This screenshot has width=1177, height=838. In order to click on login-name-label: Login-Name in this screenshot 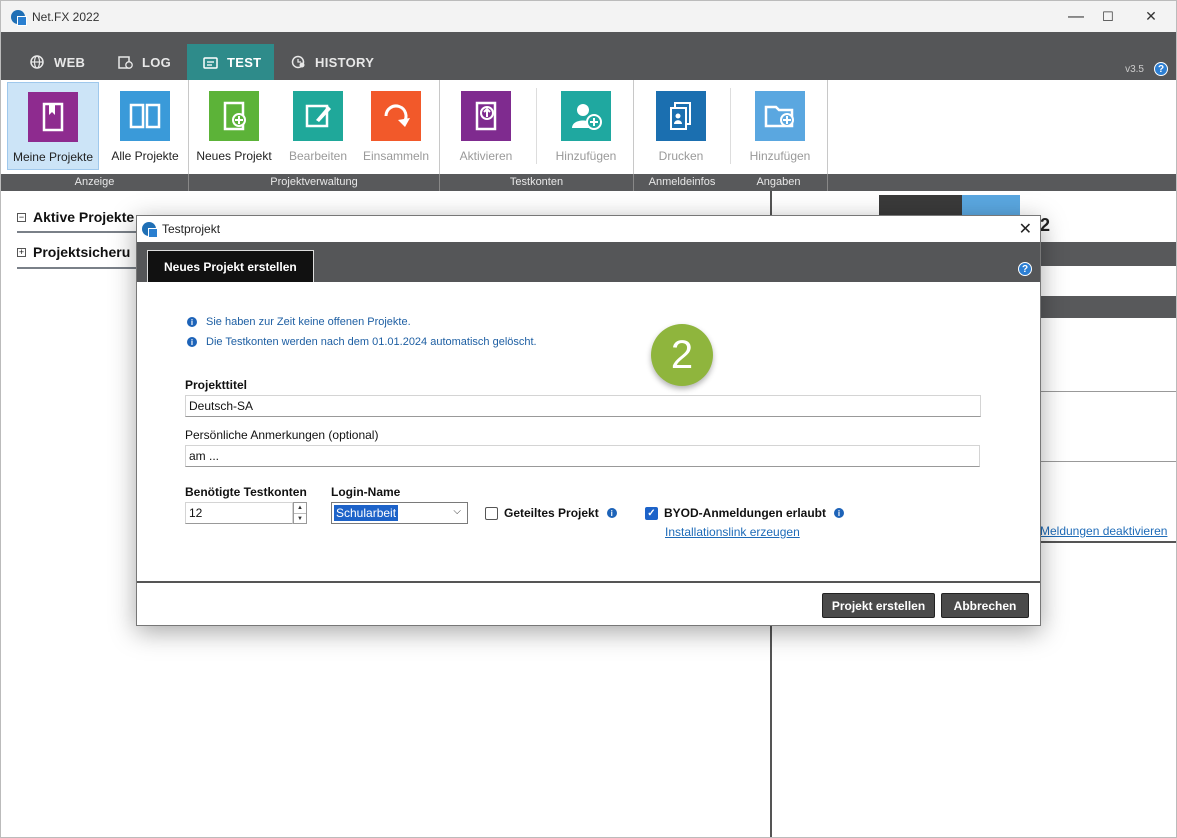, I will do `click(366, 492)`.